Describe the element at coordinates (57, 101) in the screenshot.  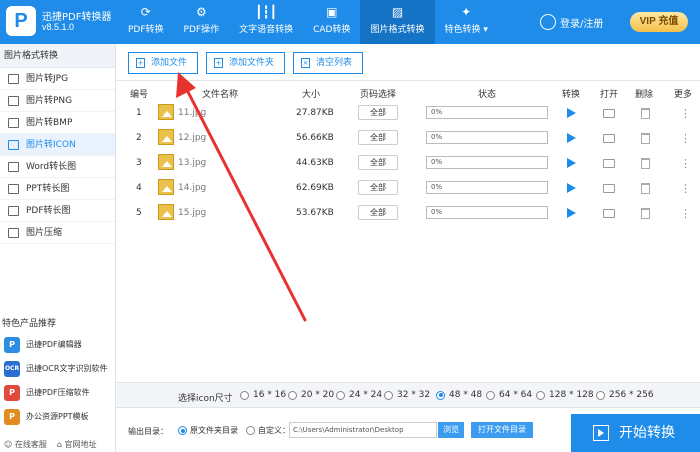
I see `sidebar-item-to-png: 图片转PNG` at that location.